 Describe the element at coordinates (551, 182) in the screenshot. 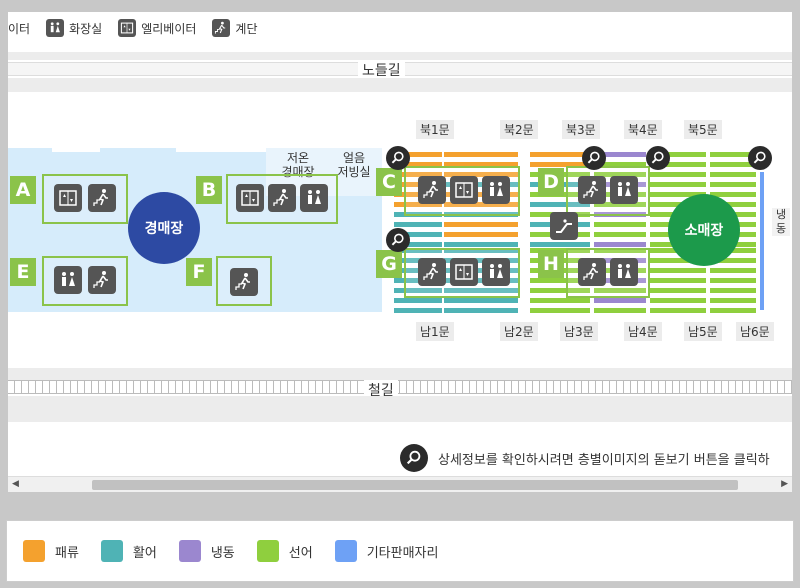

I see `zone-label-d: D` at that location.